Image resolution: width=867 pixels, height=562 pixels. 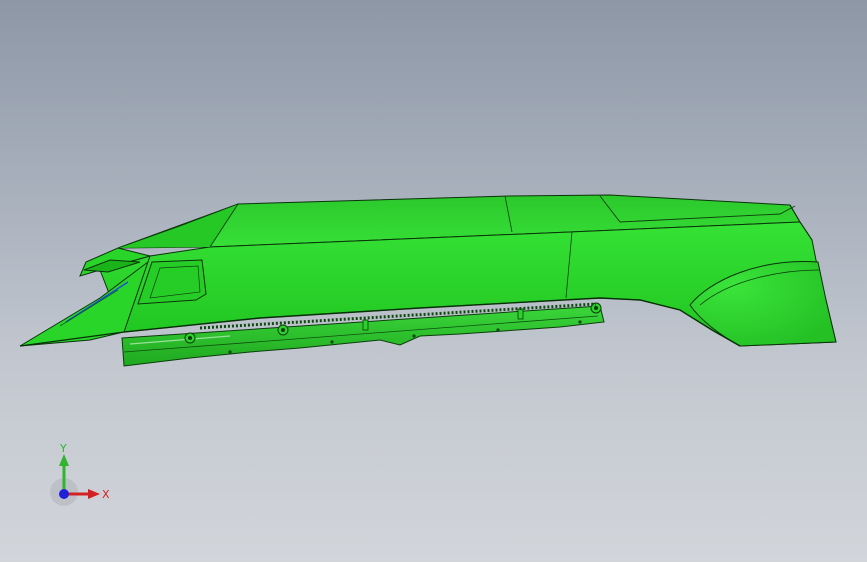 What do you see at coordinates (64, 494) in the screenshot?
I see `z-axis-dot` at bounding box center [64, 494].